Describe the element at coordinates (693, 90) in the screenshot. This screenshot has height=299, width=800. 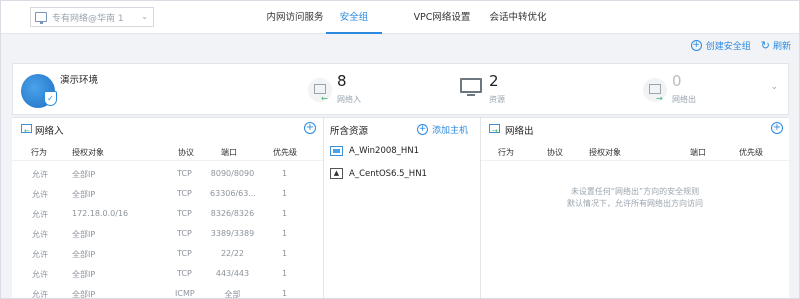
I see `outbound-stat: → 0 网络出` at that location.